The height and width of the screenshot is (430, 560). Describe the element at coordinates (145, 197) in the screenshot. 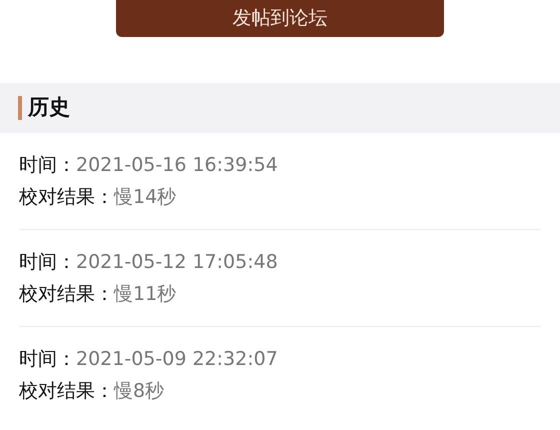

I see `result-value: 慢14秒` at that location.